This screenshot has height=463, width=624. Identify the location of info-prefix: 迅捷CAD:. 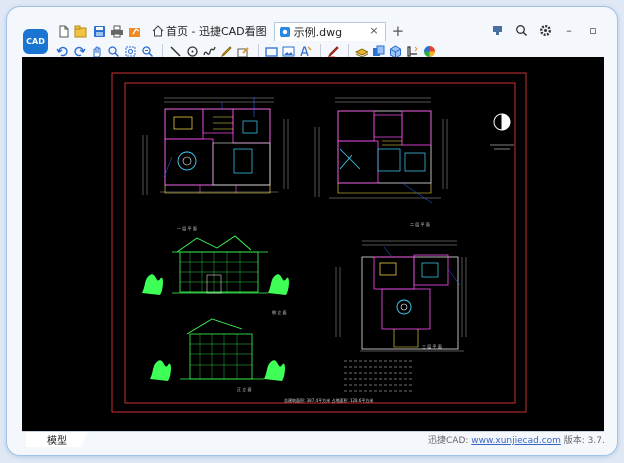
(450, 441).